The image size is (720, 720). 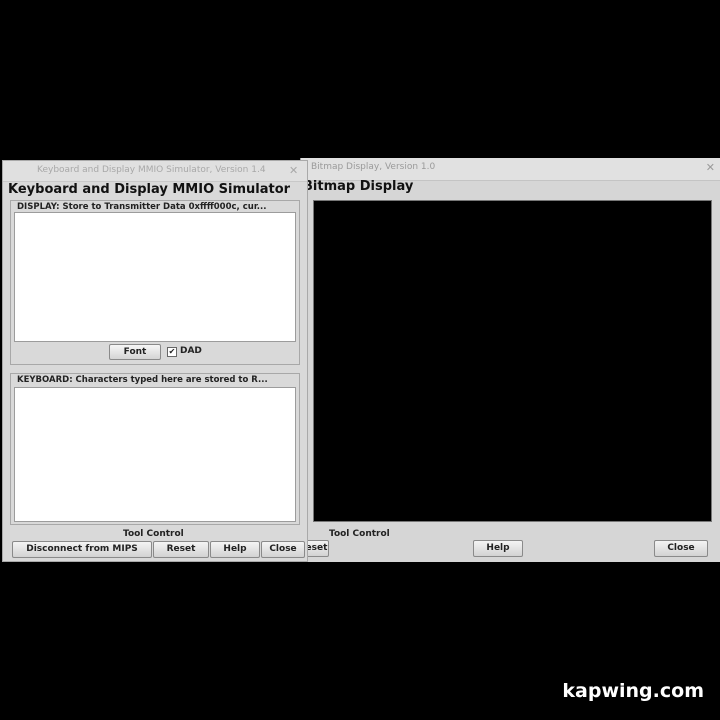 What do you see at coordinates (172, 352) in the screenshot?
I see `dad-checkbox: ✔` at bounding box center [172, 352].